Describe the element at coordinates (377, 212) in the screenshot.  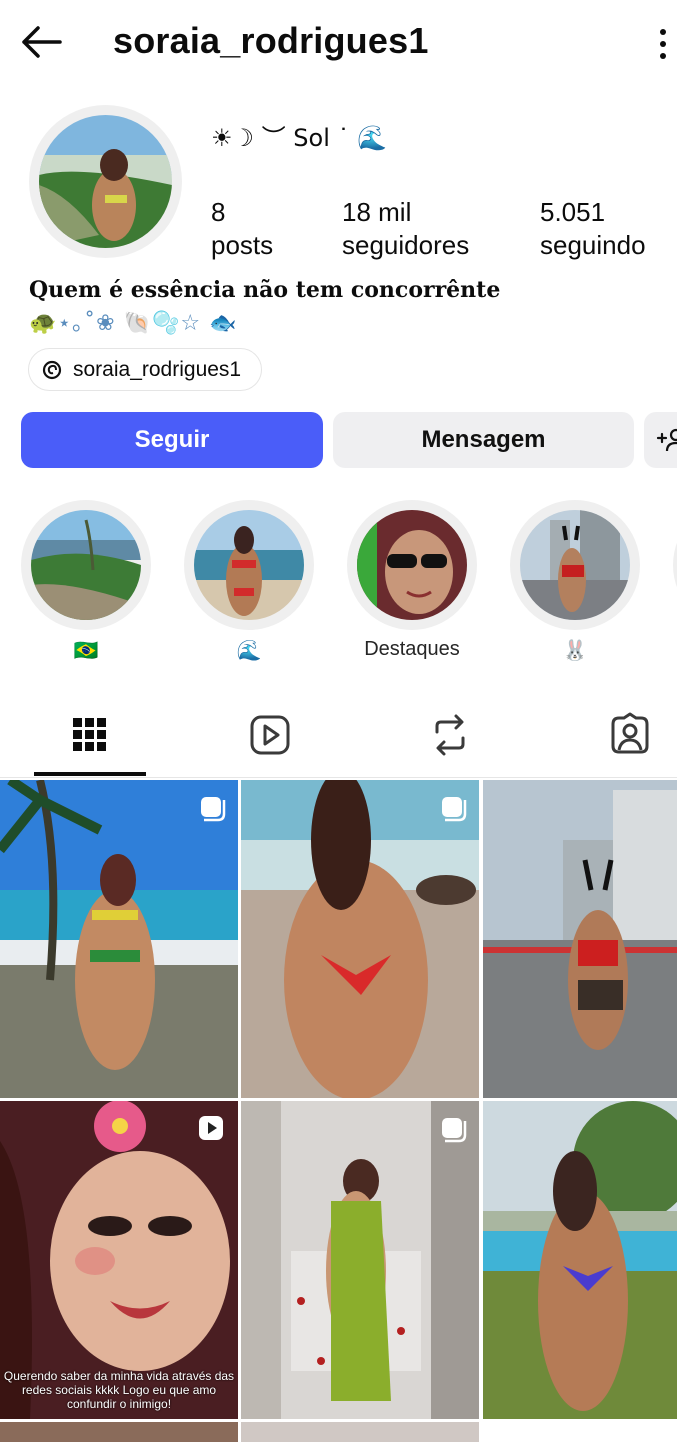
I see `followers-count: 18 mil` at that location.